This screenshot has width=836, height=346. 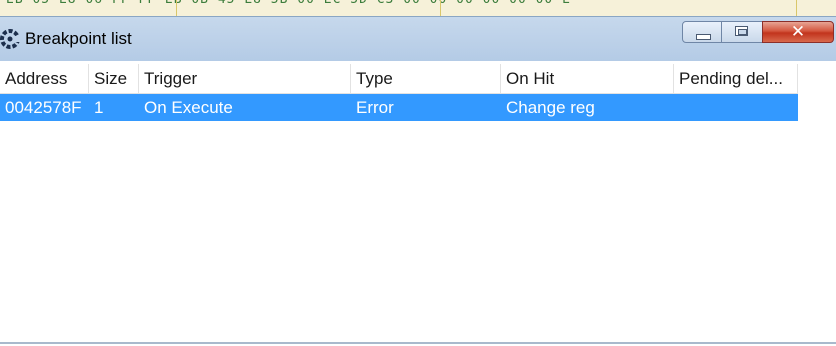 What do you see at coordinates (418, 343) in the screenshot?
I see `window-bottom-border` at bounding box center [418, 343].